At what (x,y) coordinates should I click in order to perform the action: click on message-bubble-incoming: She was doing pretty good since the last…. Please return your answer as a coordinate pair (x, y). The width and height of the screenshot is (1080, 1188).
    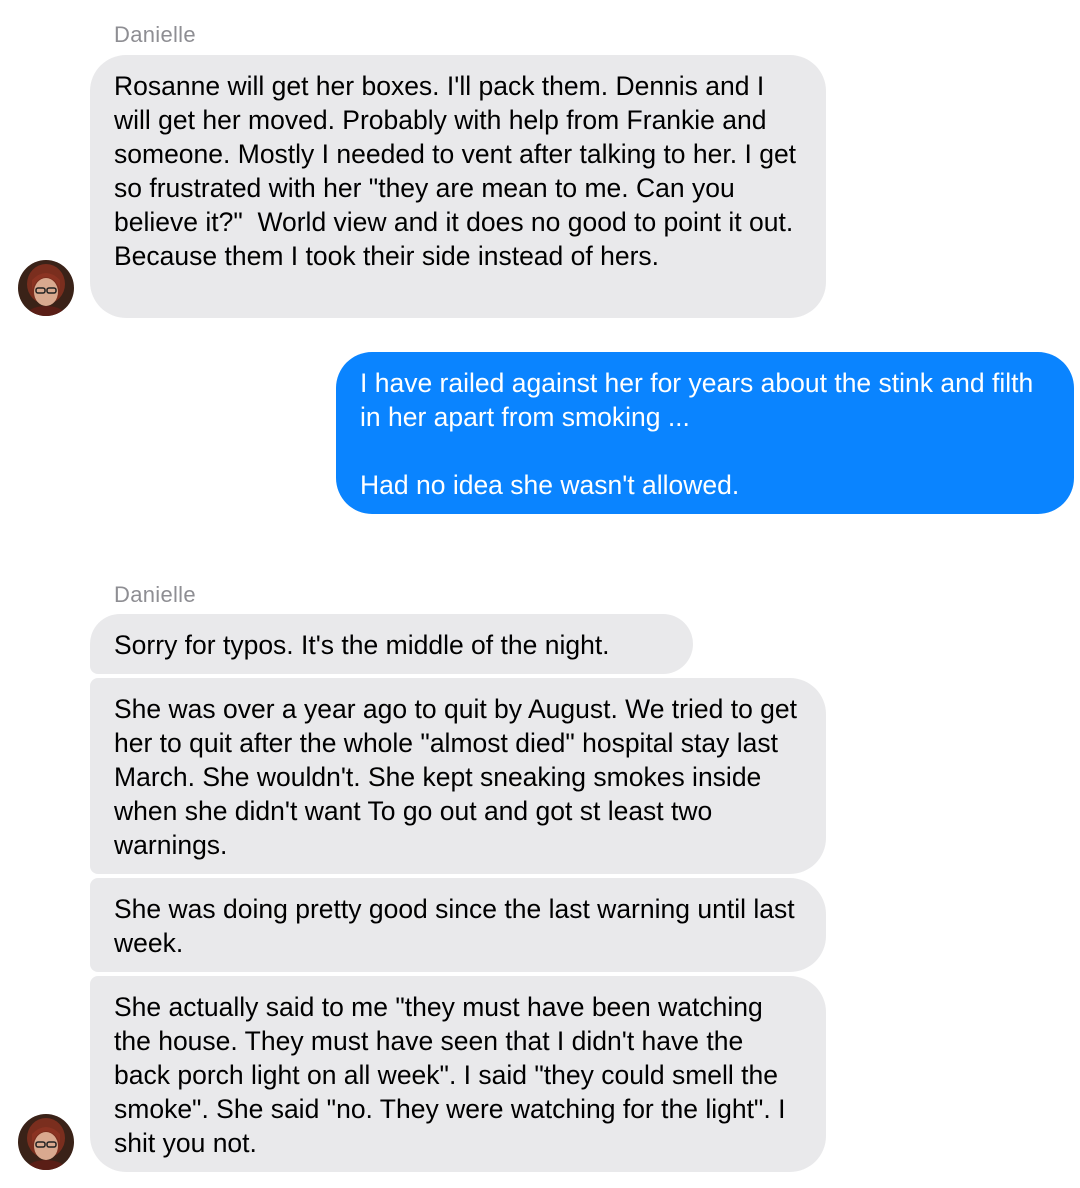
    Looking at the image, I should click on (458, 925).